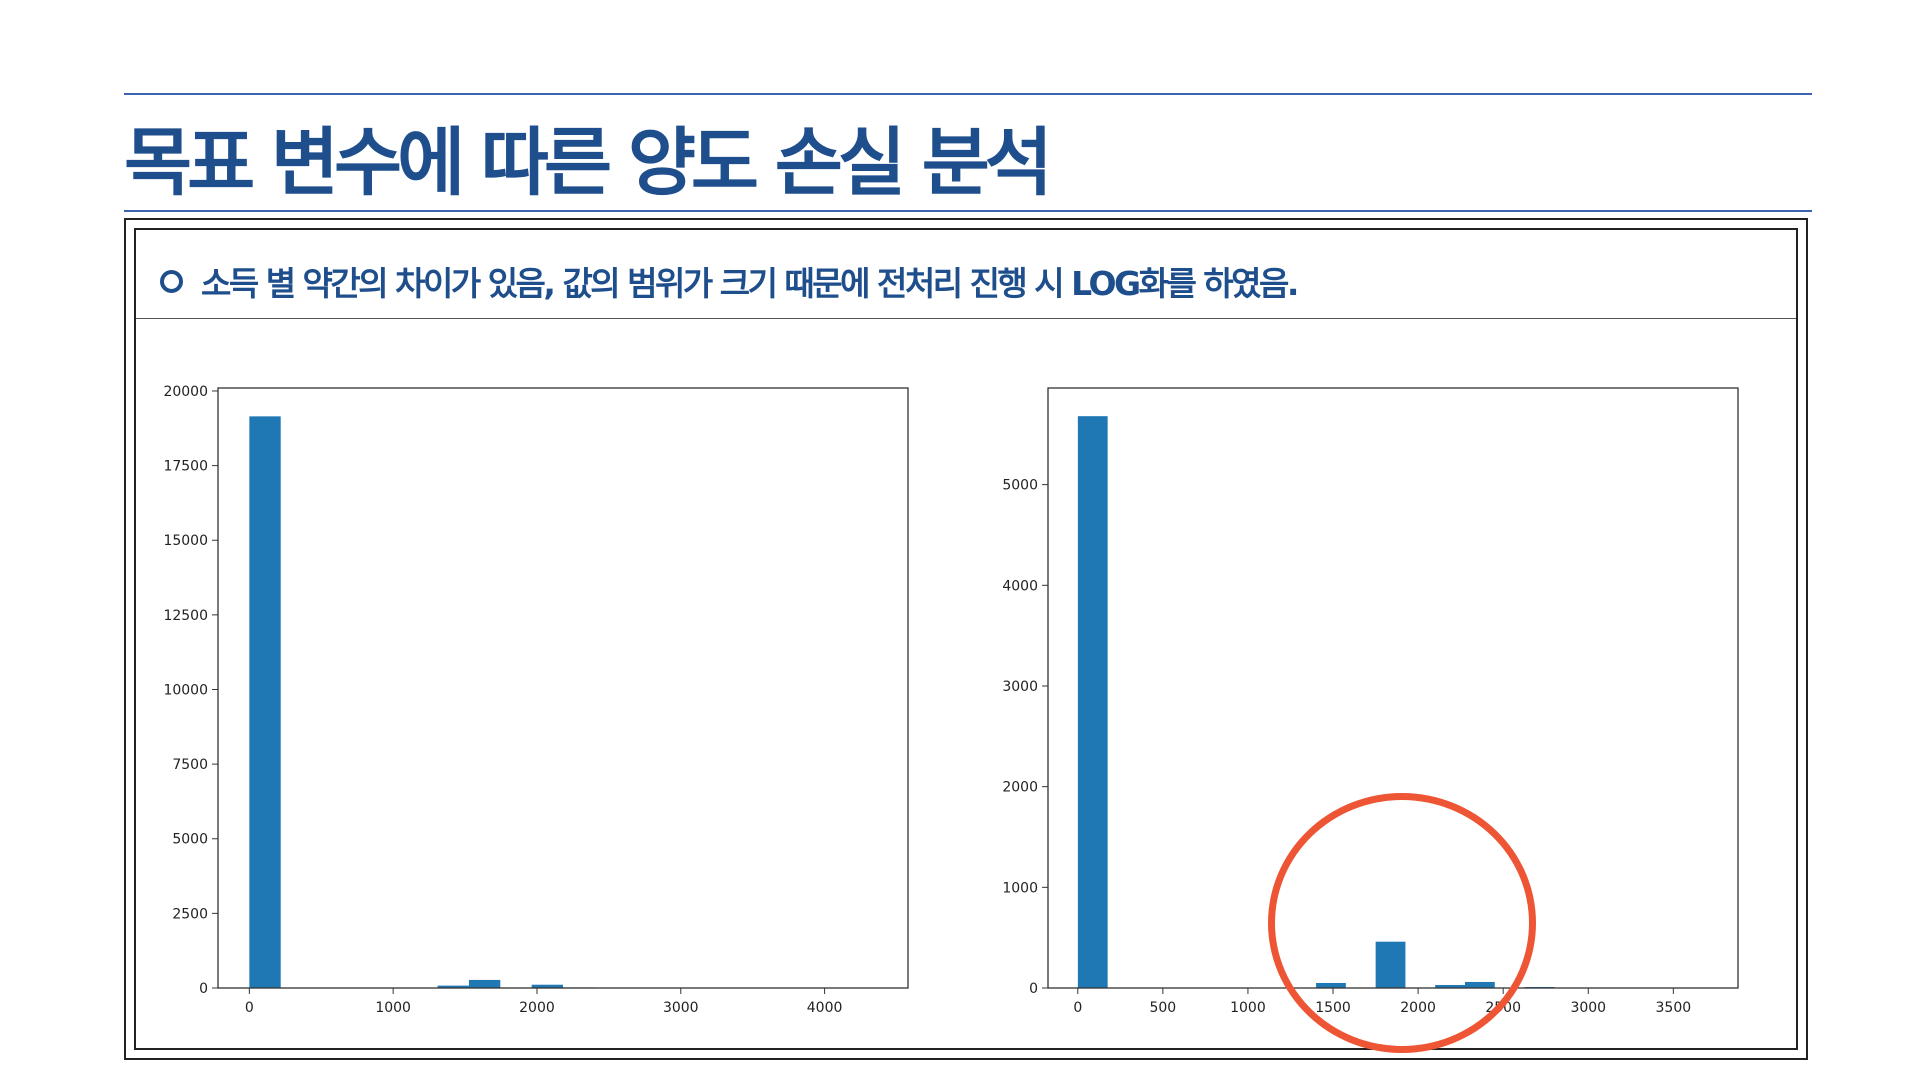 This screenshot has height=1080, width=1920. What do you see at coordinates (1020, 788) in the screenshot?
I see `y-tick-label: 2000` at bounding box center [1020, 788].